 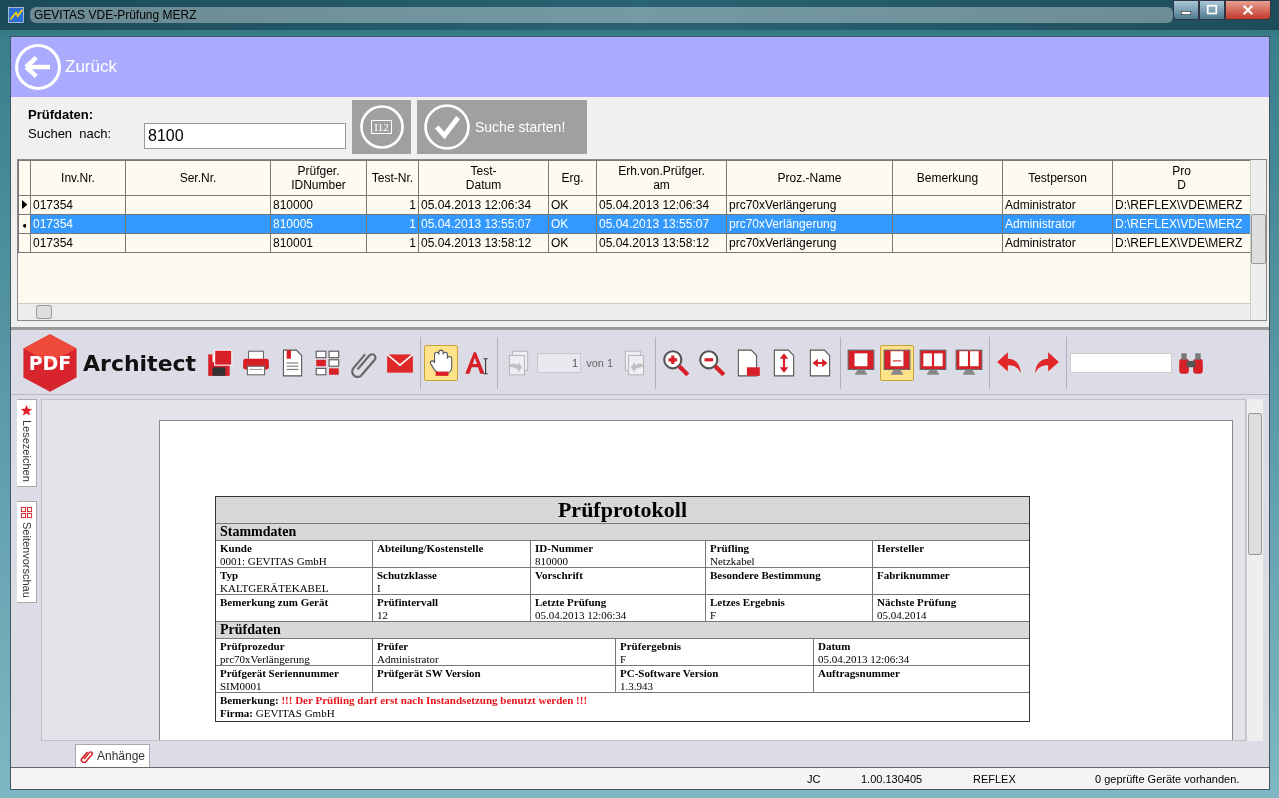 I want to click on field-value: prc70xVerlängerung, so click(x=265, y=659).